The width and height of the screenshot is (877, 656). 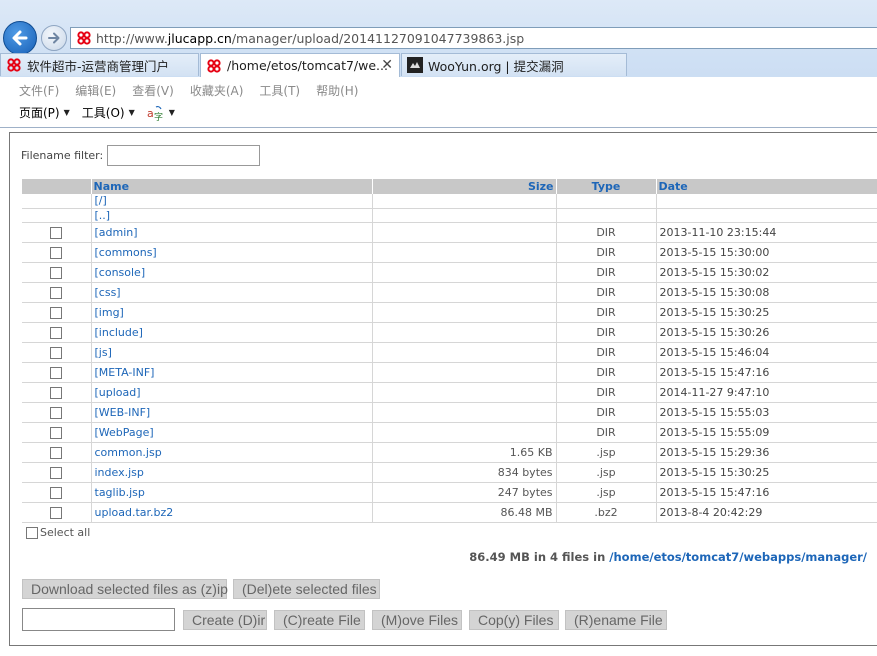 What do you see at coordinates (514, 620) in the screenshot?
I see `copy-files-button: Cop(y) Files` at bounding box center [514, 620].